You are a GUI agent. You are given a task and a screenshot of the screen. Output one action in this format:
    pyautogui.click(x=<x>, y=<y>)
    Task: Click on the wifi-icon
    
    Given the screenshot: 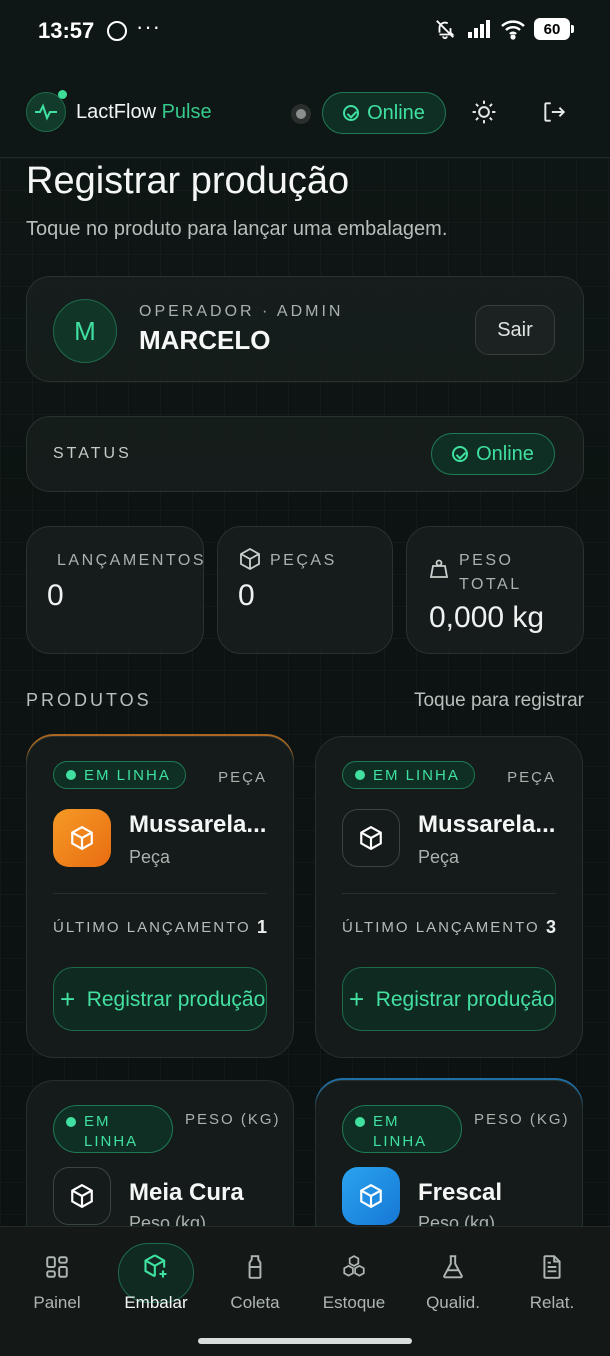 What is the action you would take?
    pyautogui.click(x=513, y=29)
    